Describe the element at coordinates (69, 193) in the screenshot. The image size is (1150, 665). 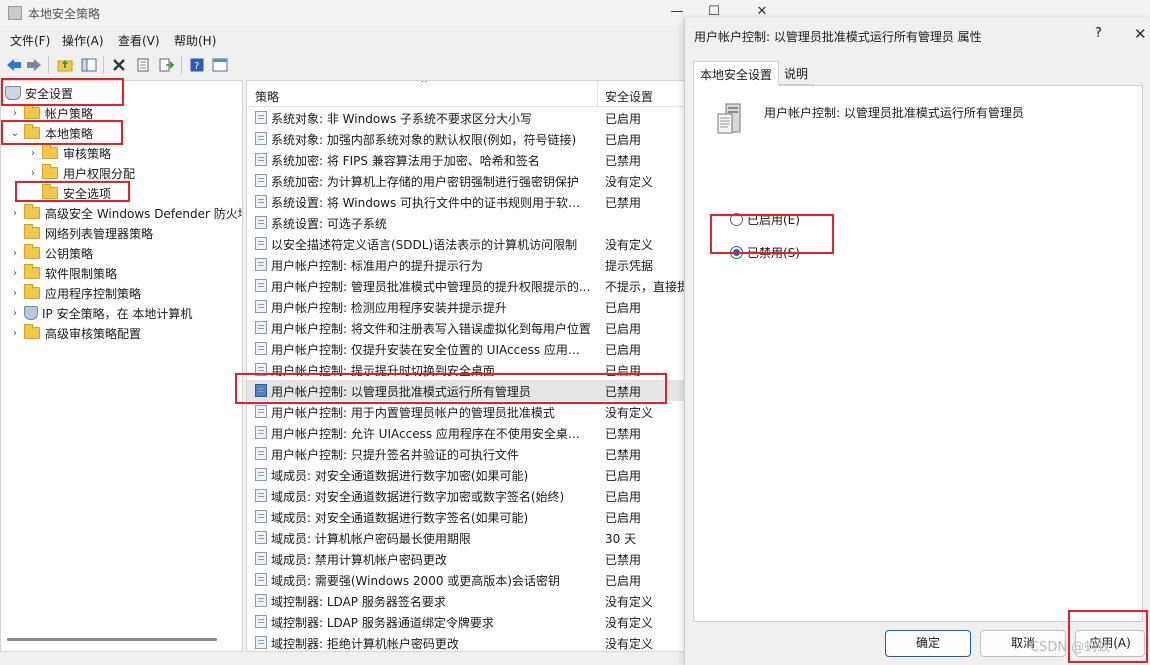
I see `tree-item-security-options: 安全选项` at that location.